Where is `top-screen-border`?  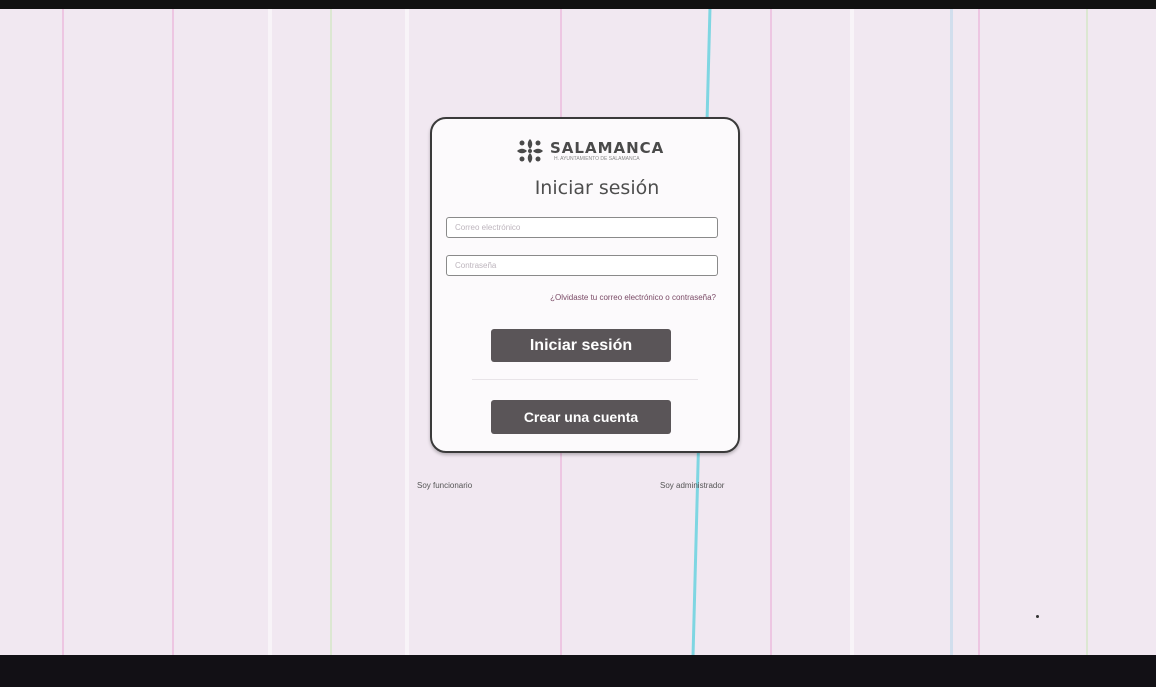 top-screen-border is located at coordinates (578, 4).